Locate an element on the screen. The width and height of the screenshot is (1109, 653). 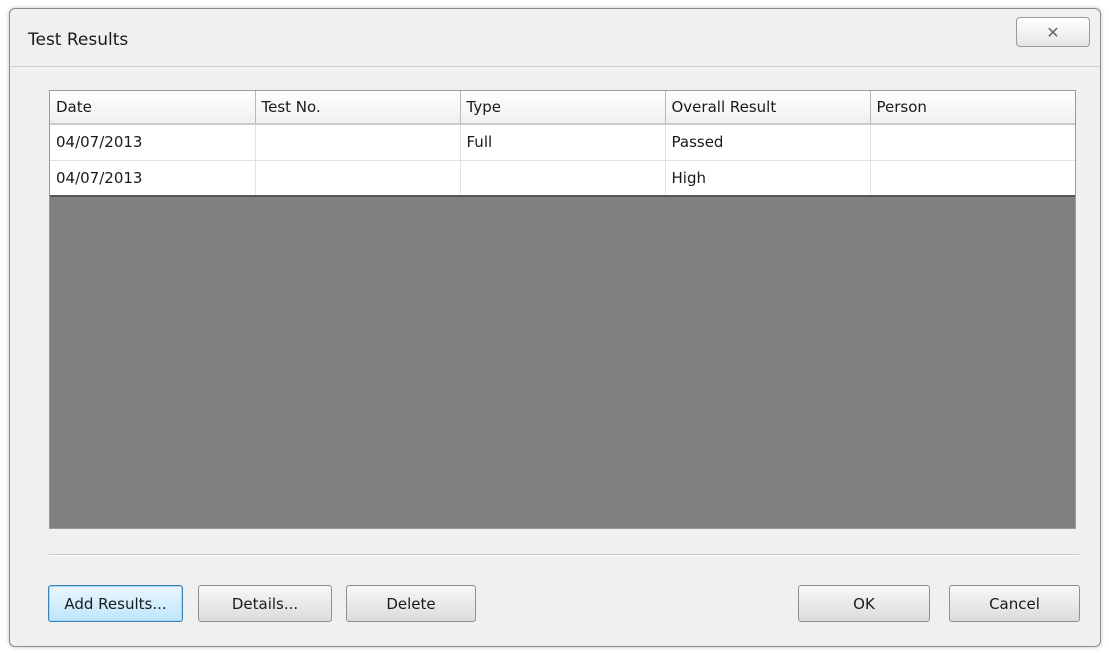
ok-button: OK is located at coordinates (864, 603).